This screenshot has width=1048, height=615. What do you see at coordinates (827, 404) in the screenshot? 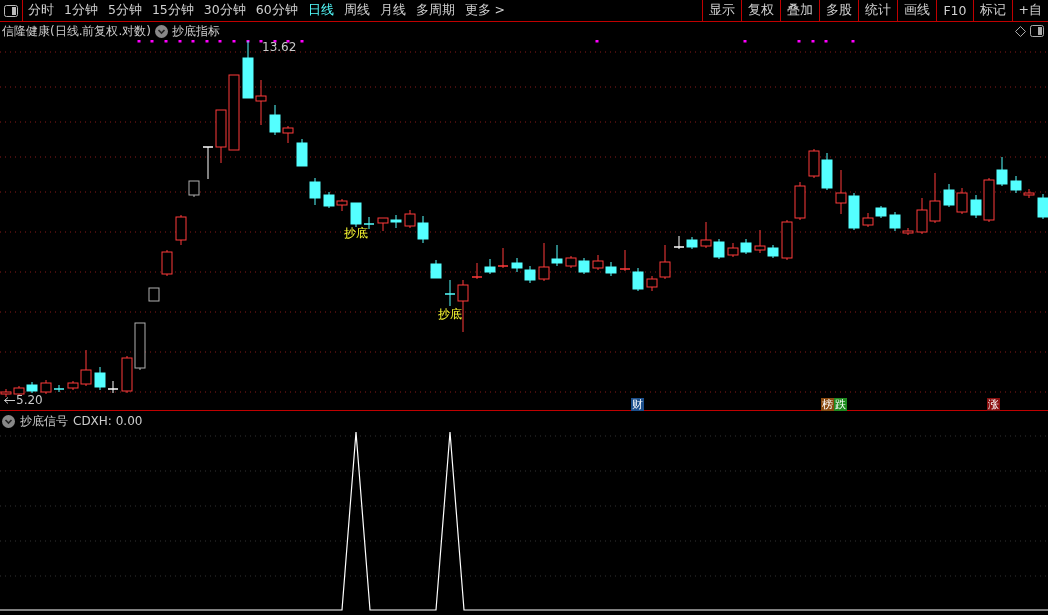
I see `event-badge: 榜` at bounding box center [827, 404].